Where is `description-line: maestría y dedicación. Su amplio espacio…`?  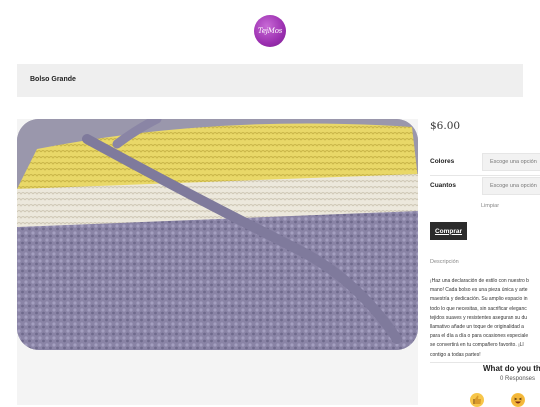
description-line: maestría y dedicación. Su amplio espacio… is located at coordinates (479, 299).